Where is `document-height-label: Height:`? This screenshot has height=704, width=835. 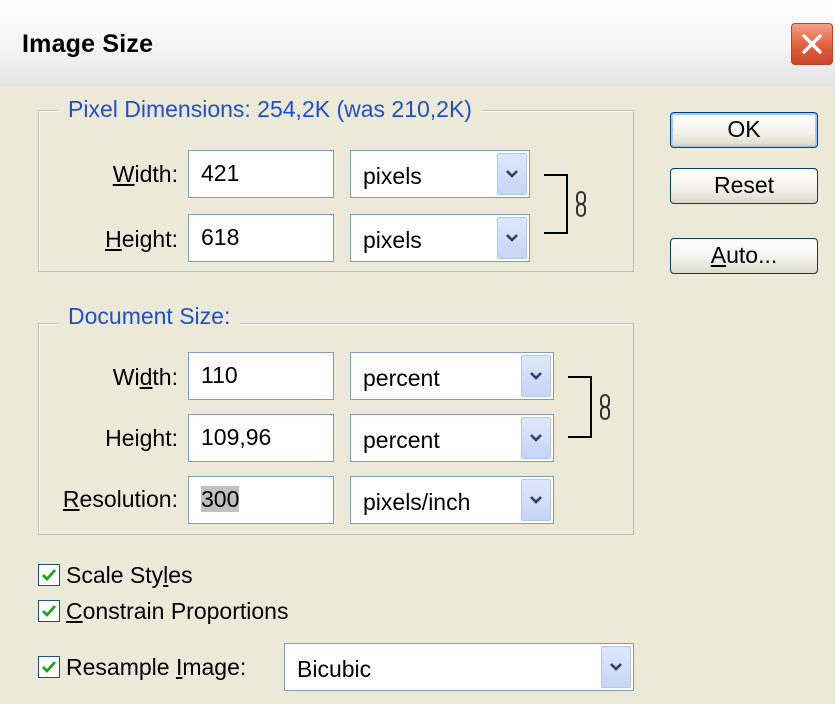
document-height-label: Height: is located at coordinates (141, 438).